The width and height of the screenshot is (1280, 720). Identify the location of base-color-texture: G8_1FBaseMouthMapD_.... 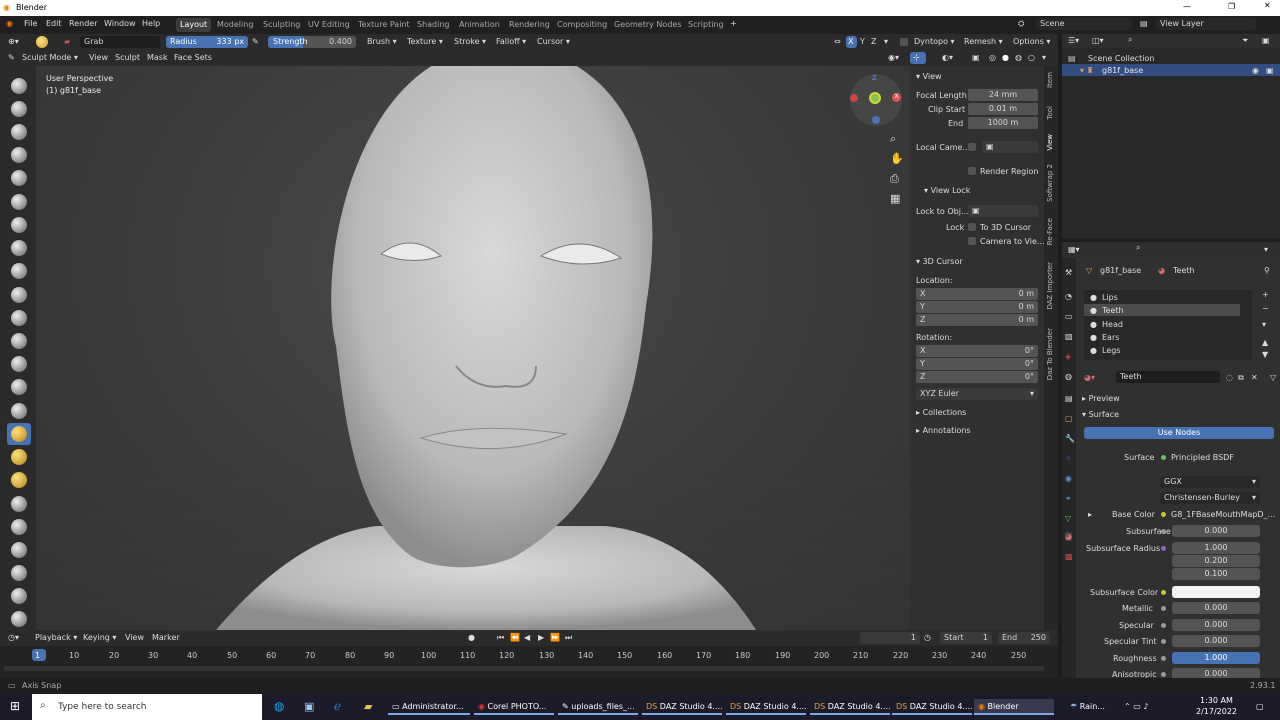
(1223, 514).